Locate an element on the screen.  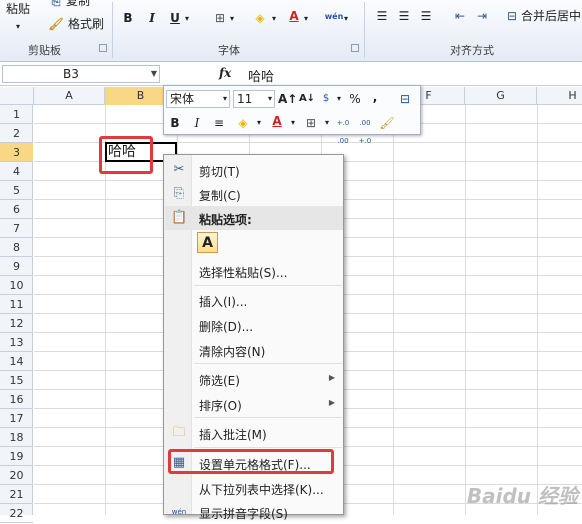
name-box: B3 ▼ is located at coordinates (81, 74).